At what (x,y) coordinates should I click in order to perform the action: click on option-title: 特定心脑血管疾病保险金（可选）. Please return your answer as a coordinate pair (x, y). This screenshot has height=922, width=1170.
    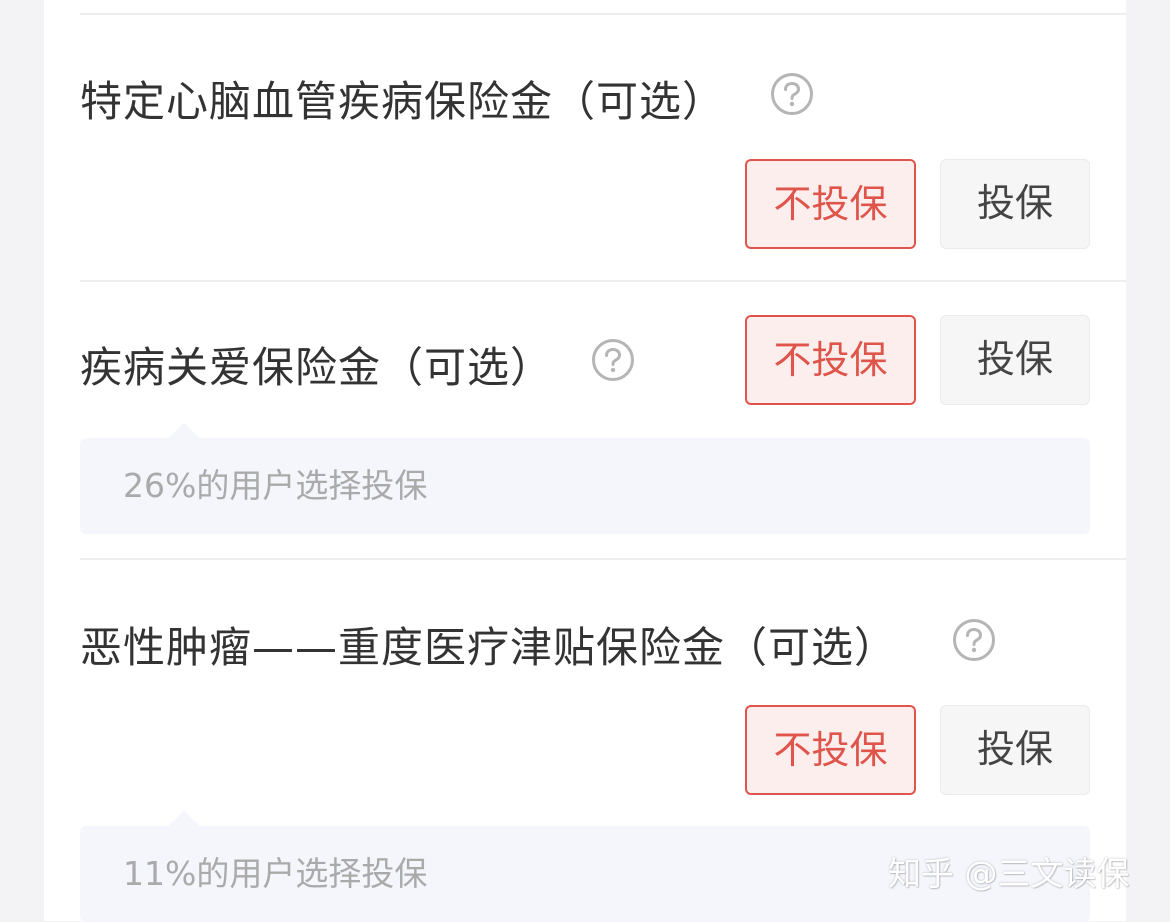
    Looking at the image, I should click on (403, 101).